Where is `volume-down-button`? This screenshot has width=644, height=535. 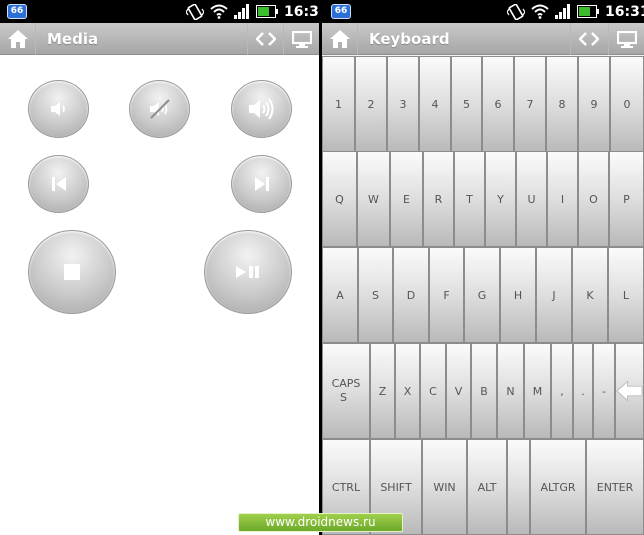 volume-down-button is located at coordinates (58, 109).